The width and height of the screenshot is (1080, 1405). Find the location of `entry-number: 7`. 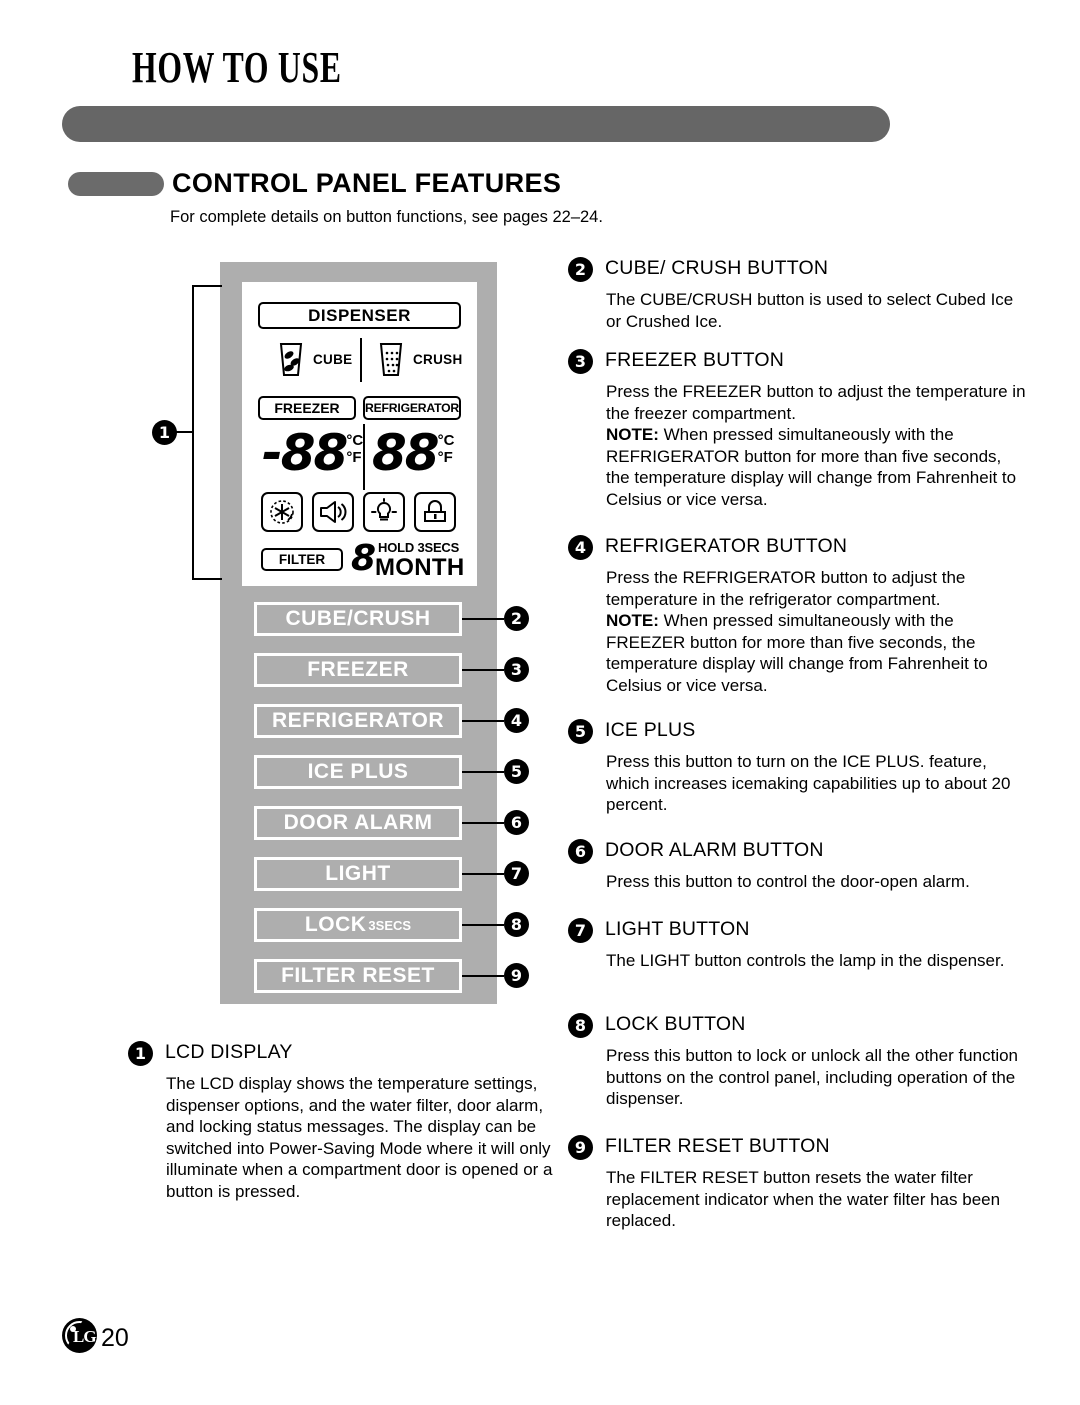

entry-number: 7 is located at coordinates (580, 930).